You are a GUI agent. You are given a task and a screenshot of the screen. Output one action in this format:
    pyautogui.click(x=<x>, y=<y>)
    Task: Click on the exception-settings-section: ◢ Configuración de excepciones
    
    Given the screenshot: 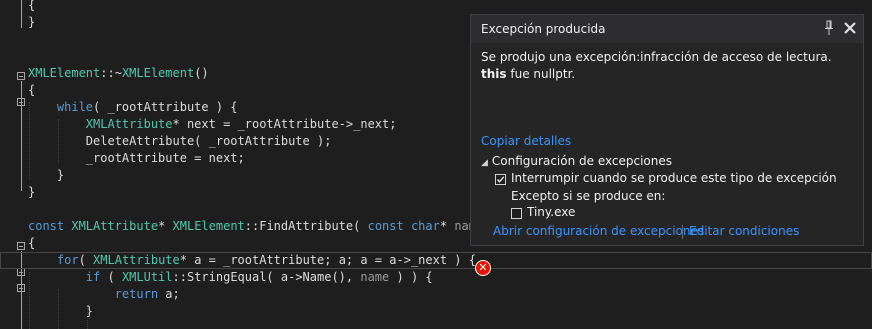 What is the action you would take?
    pyautogui.click(x=576, y=161)
    